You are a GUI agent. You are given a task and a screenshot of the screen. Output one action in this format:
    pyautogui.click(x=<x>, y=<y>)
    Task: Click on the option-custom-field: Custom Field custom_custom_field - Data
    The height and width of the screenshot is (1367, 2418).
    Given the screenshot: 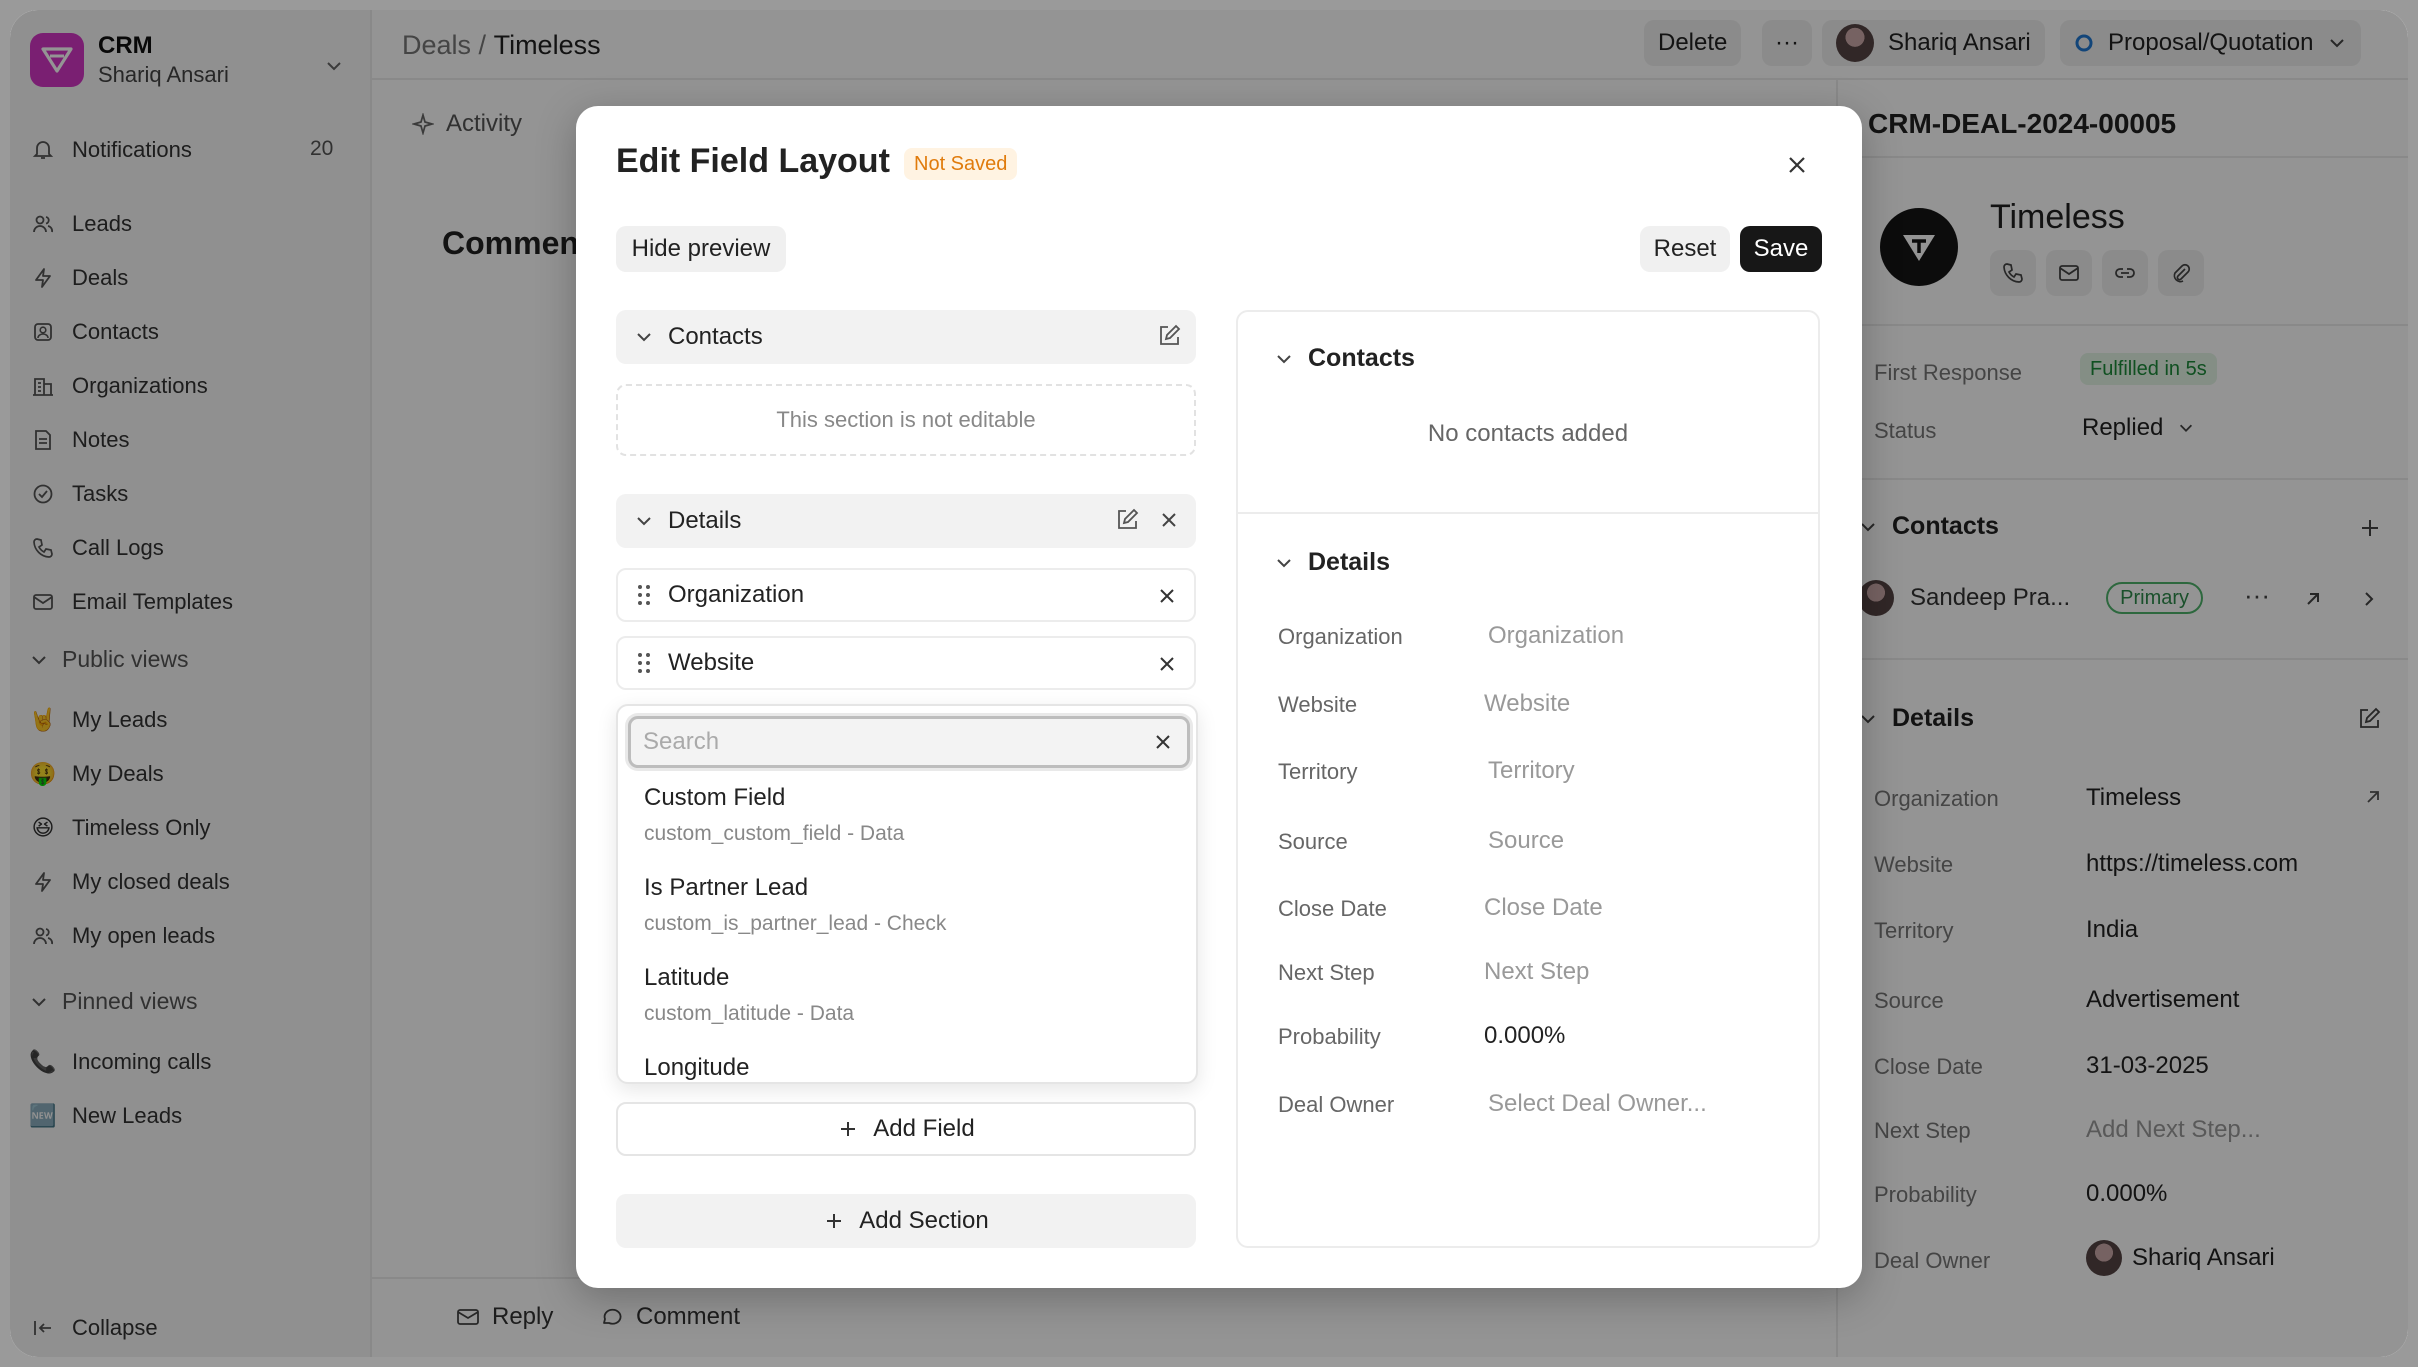 What is the action you would take?
    pyautogui.click(x=774, y=815)
    